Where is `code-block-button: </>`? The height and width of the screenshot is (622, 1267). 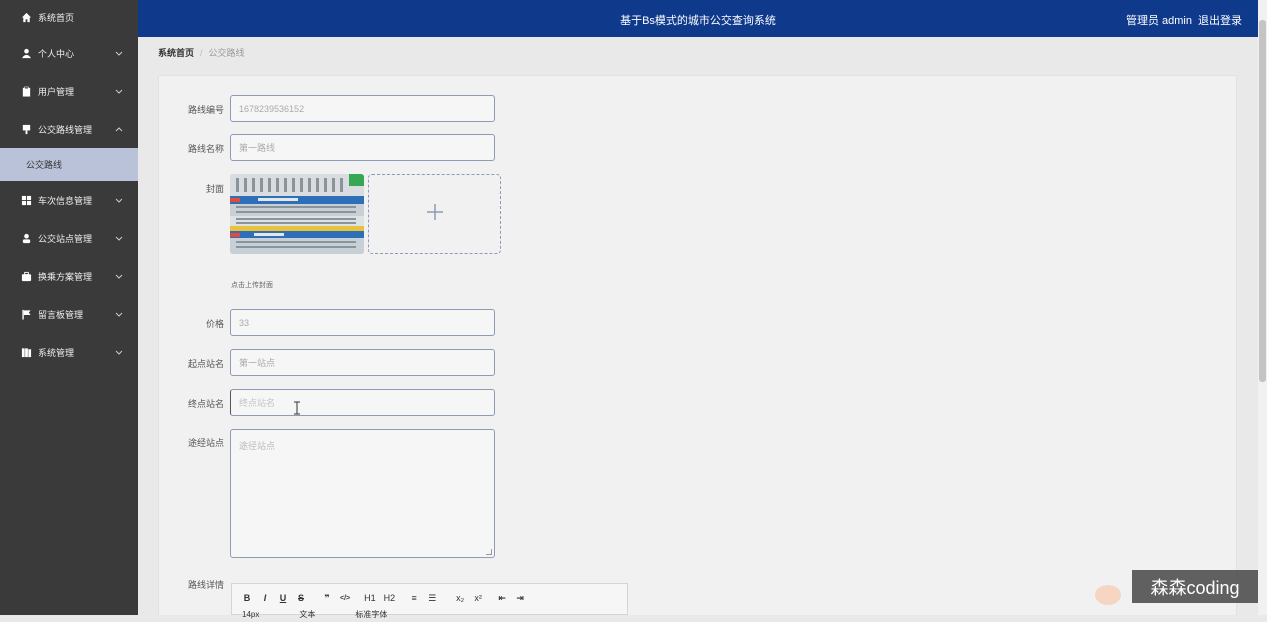
code-block-button: </> is located at coordinates (345, 598).